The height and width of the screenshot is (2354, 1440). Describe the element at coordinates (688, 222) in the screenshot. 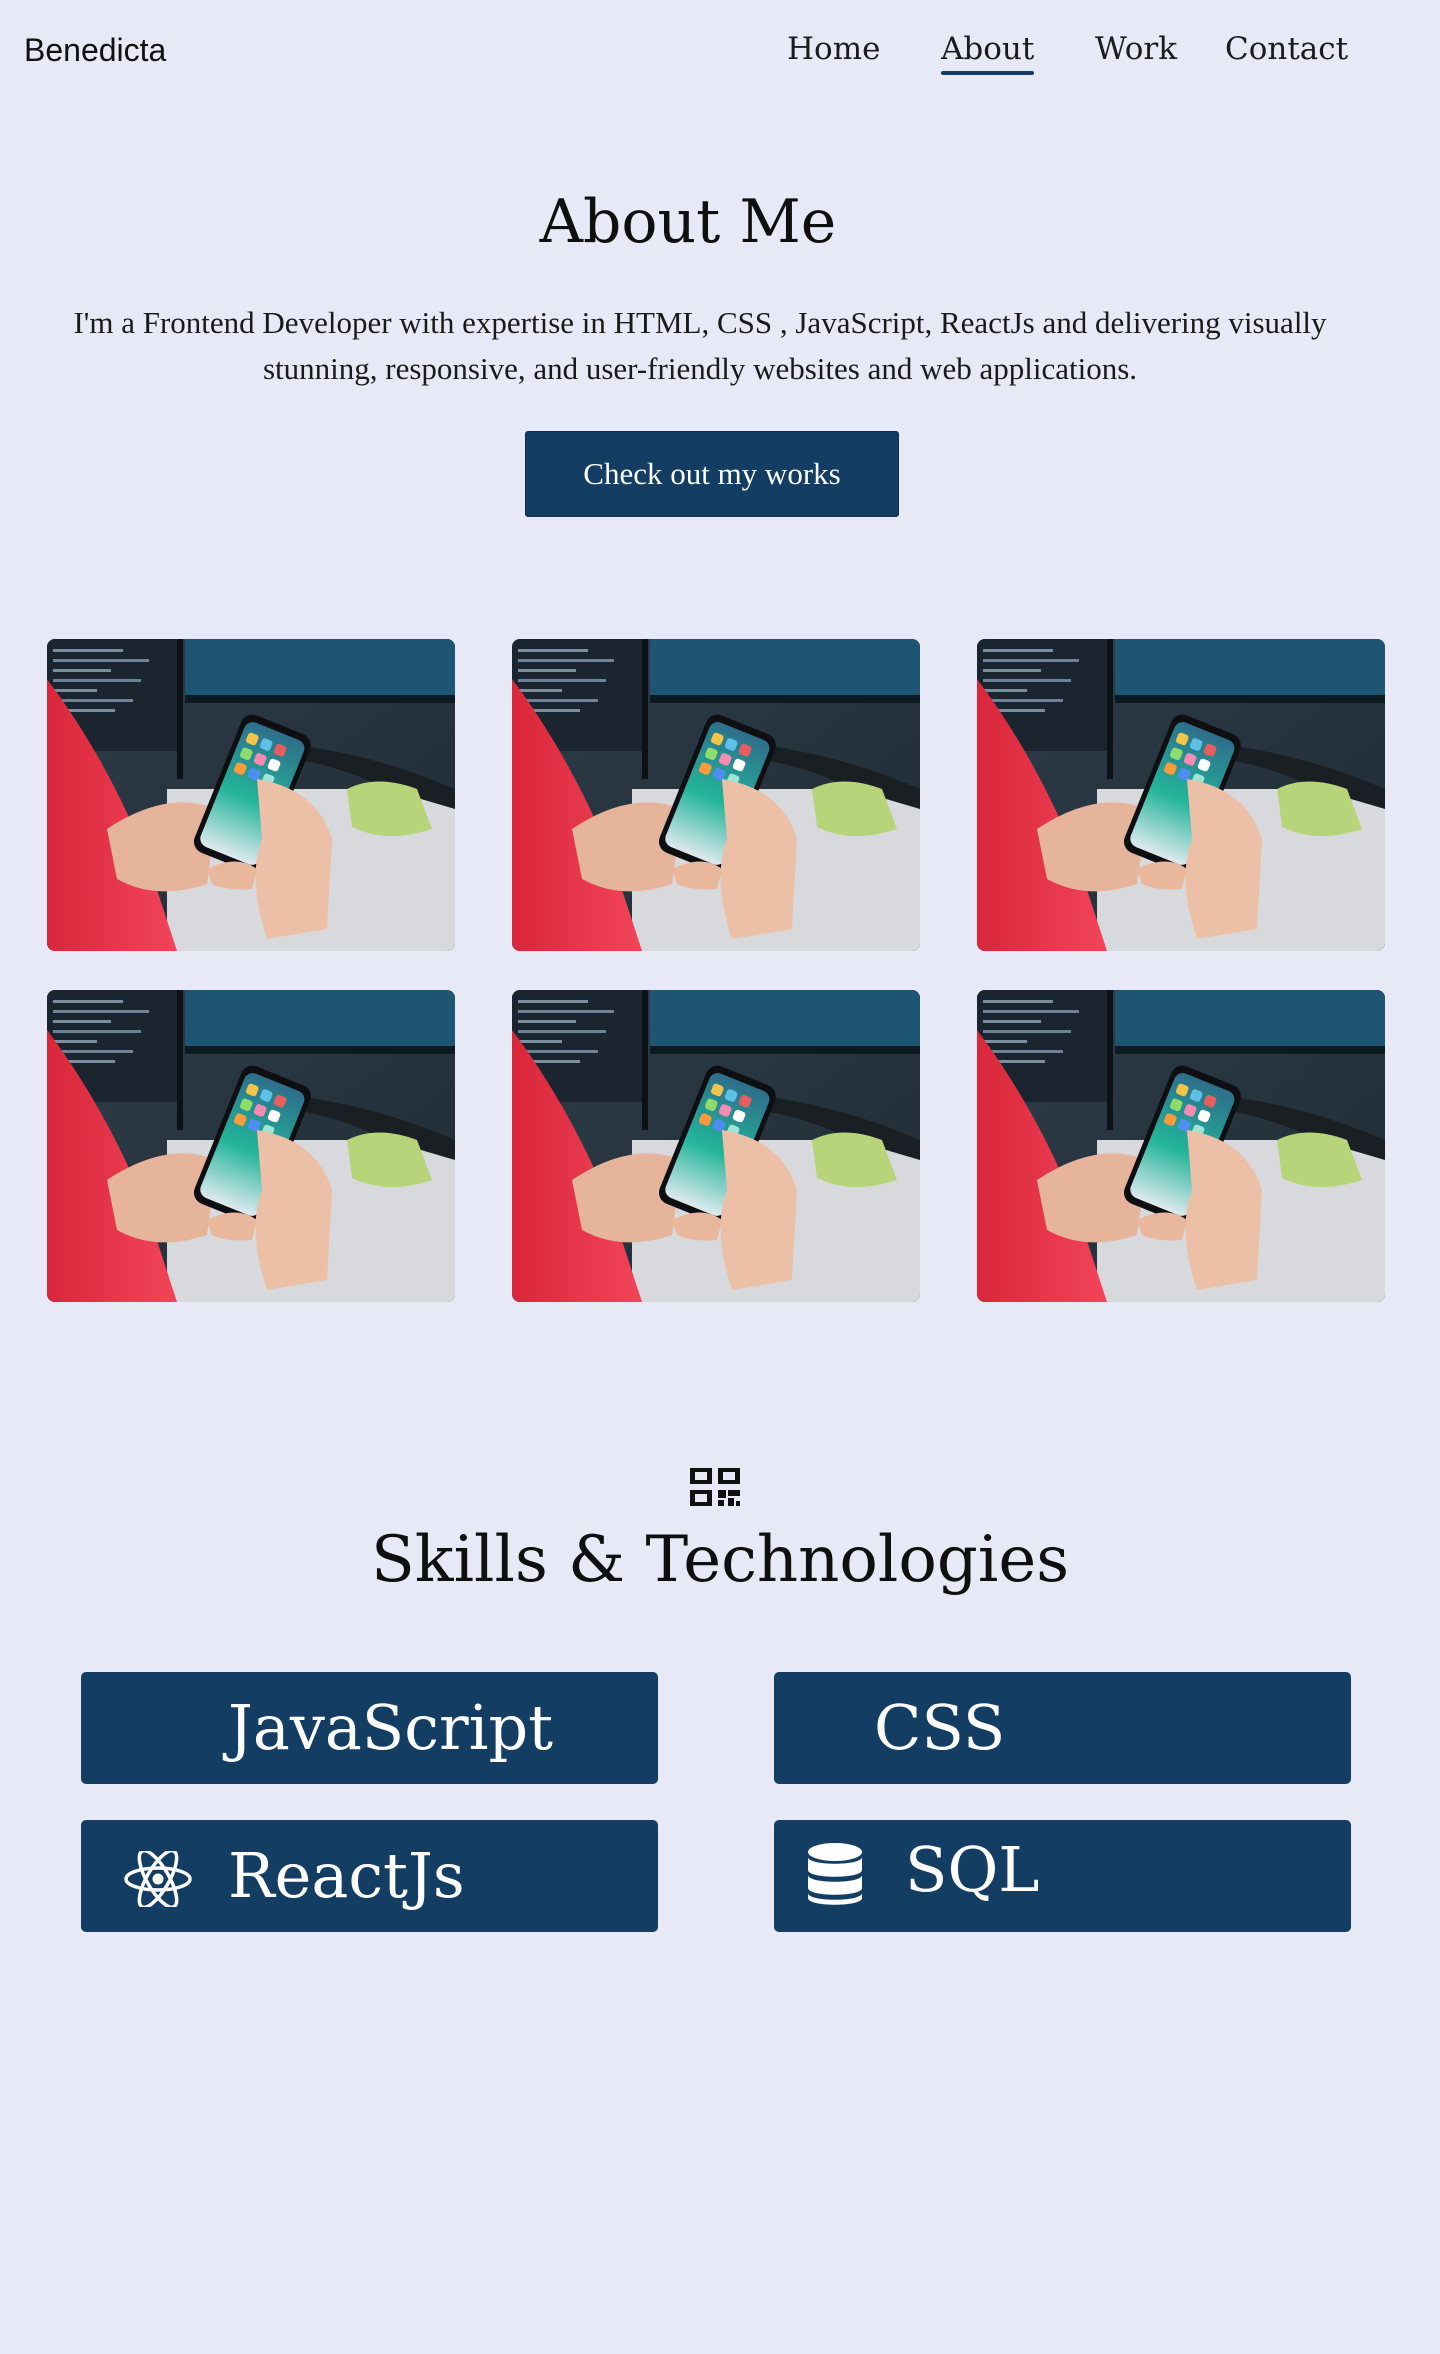

I see `about-title: About Me` at that location.